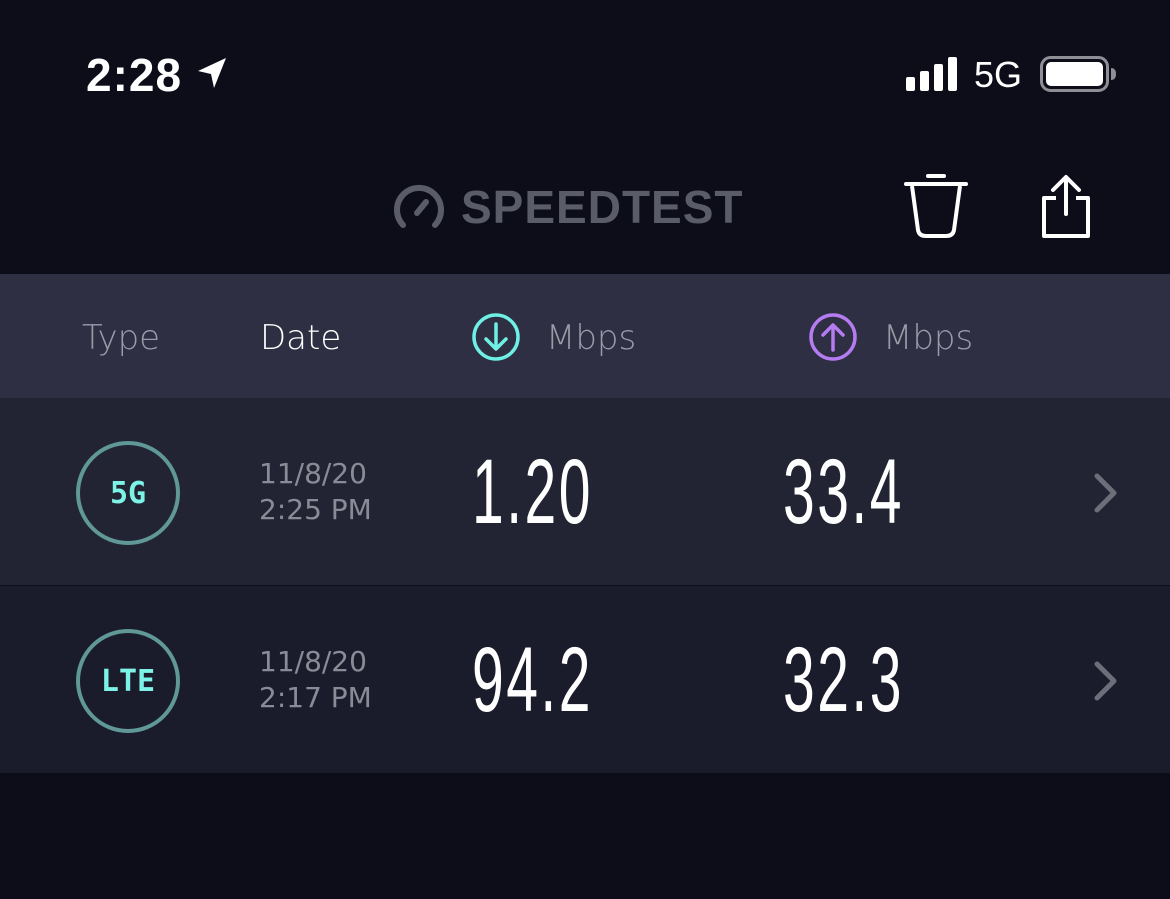 This screenshot has width=1170, height=899. What do you see at coordinates (843, 680) in the screenshot?
I see `upload-speed: 32.3` at bounding box center [843, 680].